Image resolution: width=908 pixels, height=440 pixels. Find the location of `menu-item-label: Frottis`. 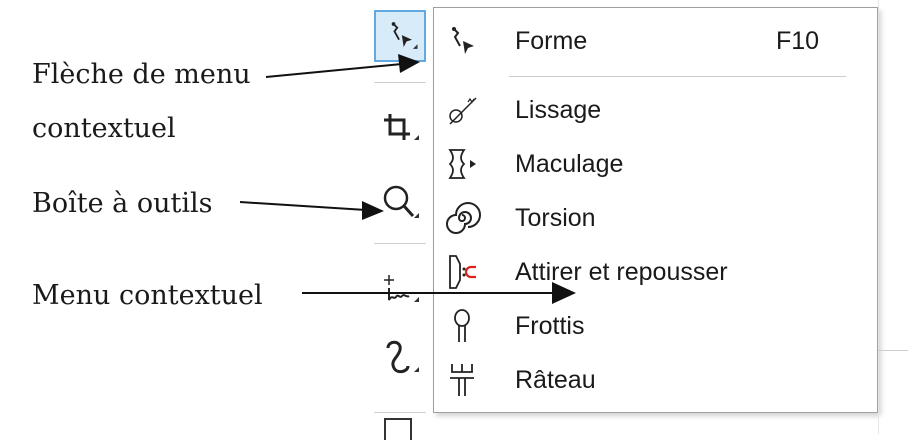

menu-item-label: Frottis is located at coordinates (550, 326).